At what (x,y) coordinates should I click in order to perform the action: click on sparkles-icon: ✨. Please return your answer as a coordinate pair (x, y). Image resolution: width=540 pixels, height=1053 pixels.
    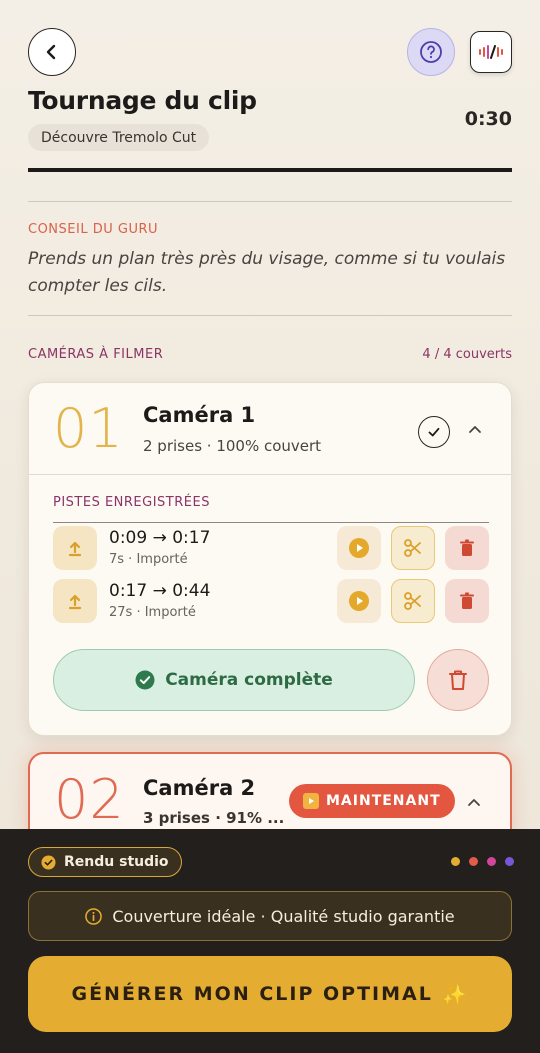
    Looking at the image, I should click on (455, 994).